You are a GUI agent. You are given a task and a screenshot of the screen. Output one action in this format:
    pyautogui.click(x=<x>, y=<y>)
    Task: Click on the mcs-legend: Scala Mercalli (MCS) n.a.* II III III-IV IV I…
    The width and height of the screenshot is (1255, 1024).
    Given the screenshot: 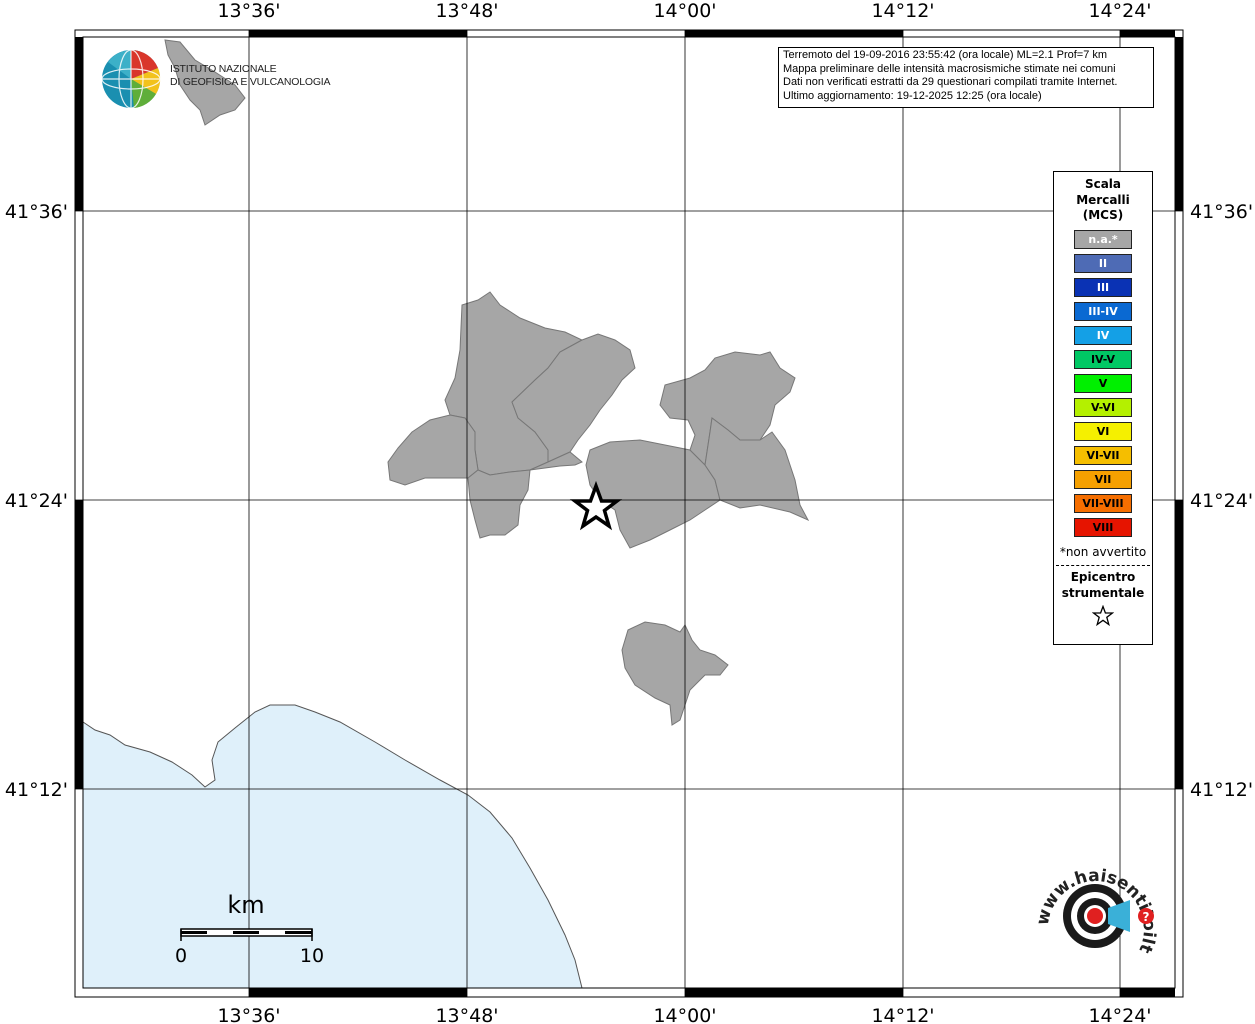 What is the action you would take?
    pyautogui.click(x=1103, y=408)
    